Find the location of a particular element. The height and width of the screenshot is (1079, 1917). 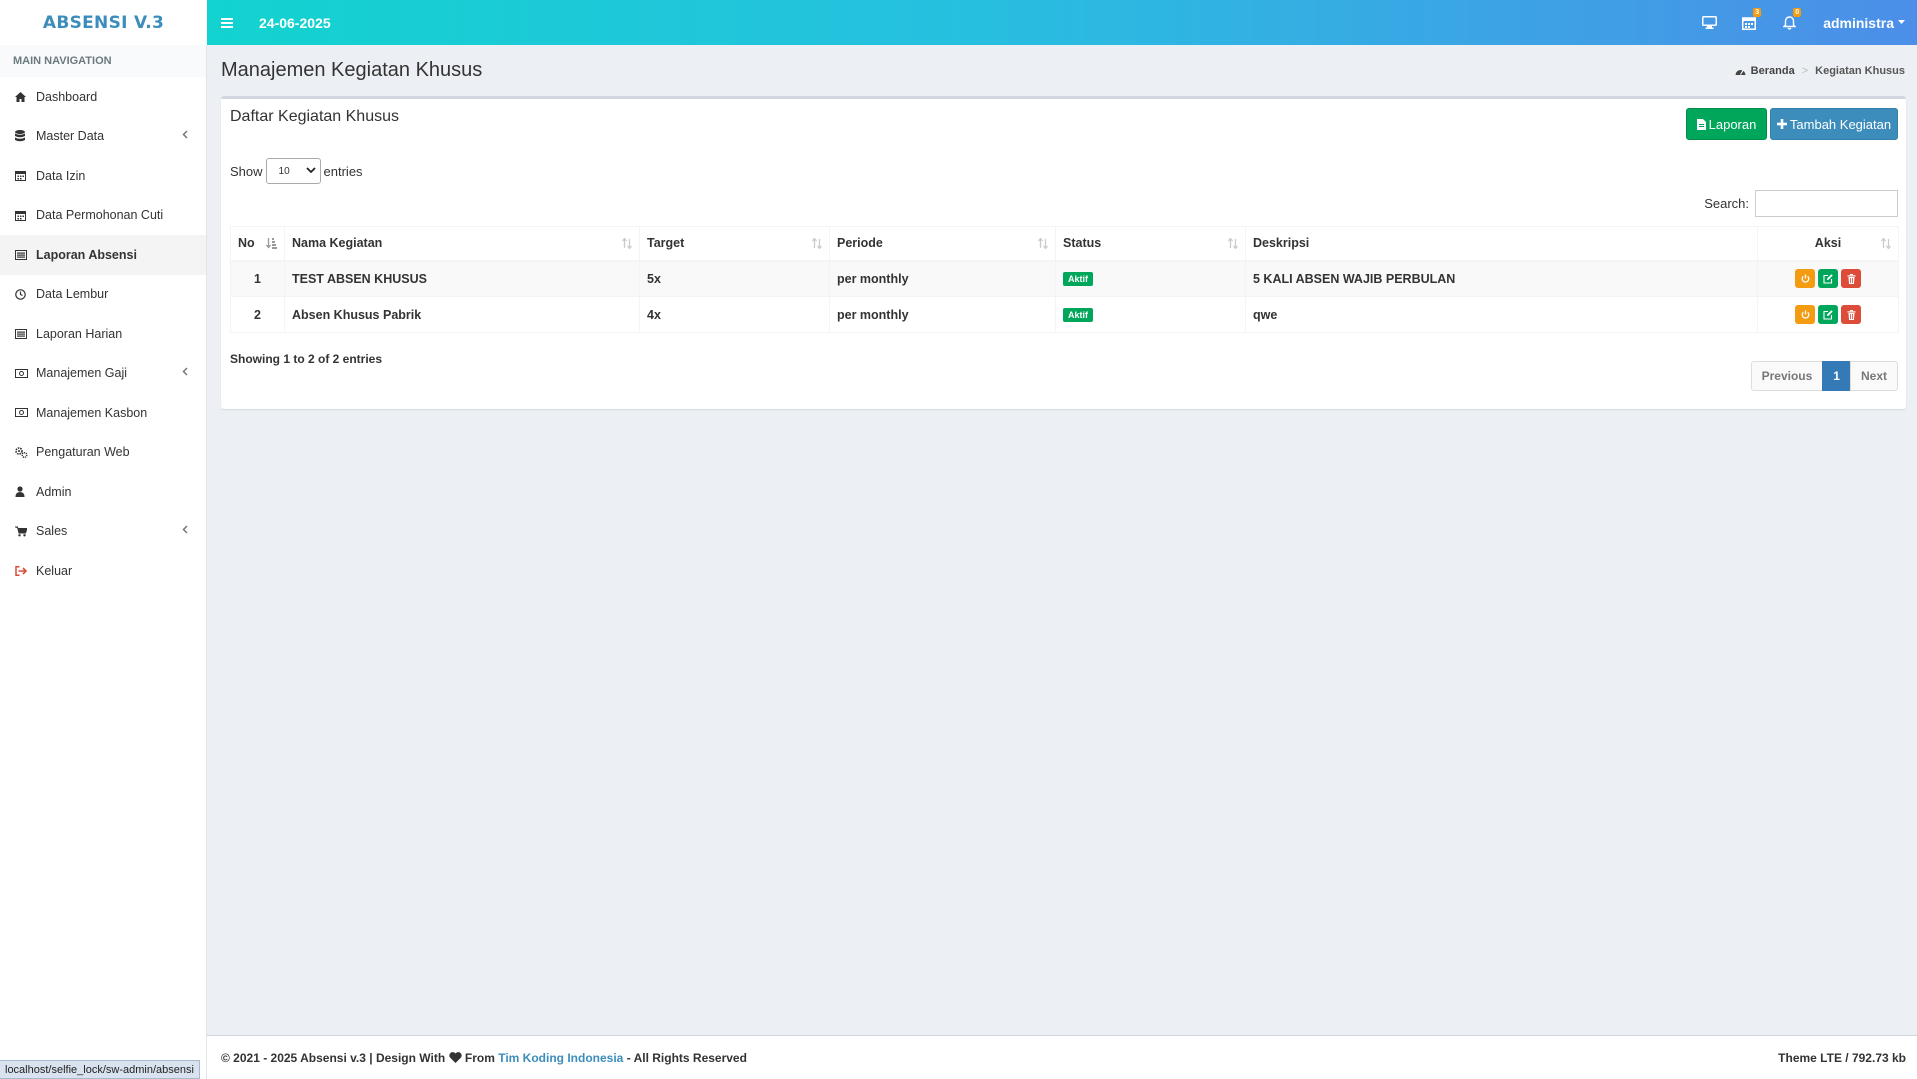

sidebar-item-data-lembur: Data Lembur is located at coordinates (103, 295).